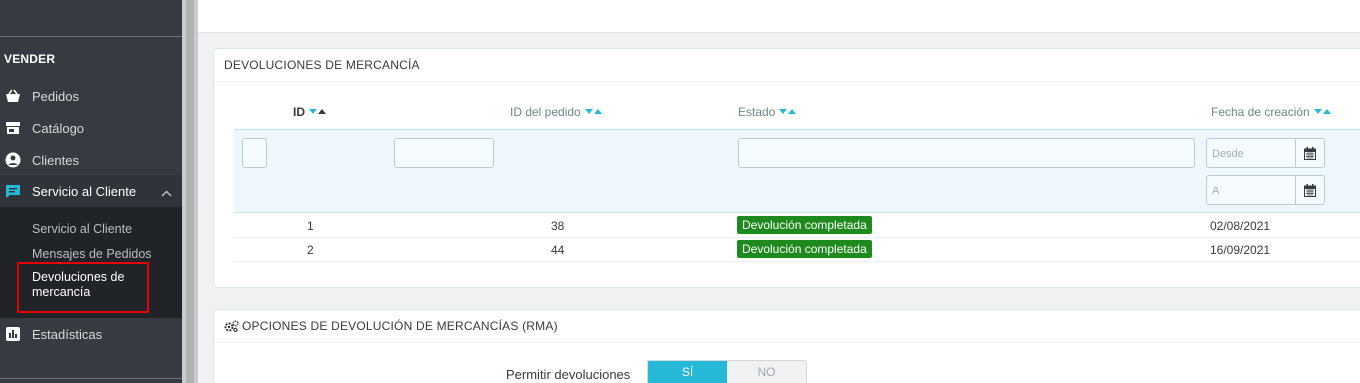 The height and width of the screenshot is (383, 1360). I want to click on sidebar-scrollbar, so click(190, 191).